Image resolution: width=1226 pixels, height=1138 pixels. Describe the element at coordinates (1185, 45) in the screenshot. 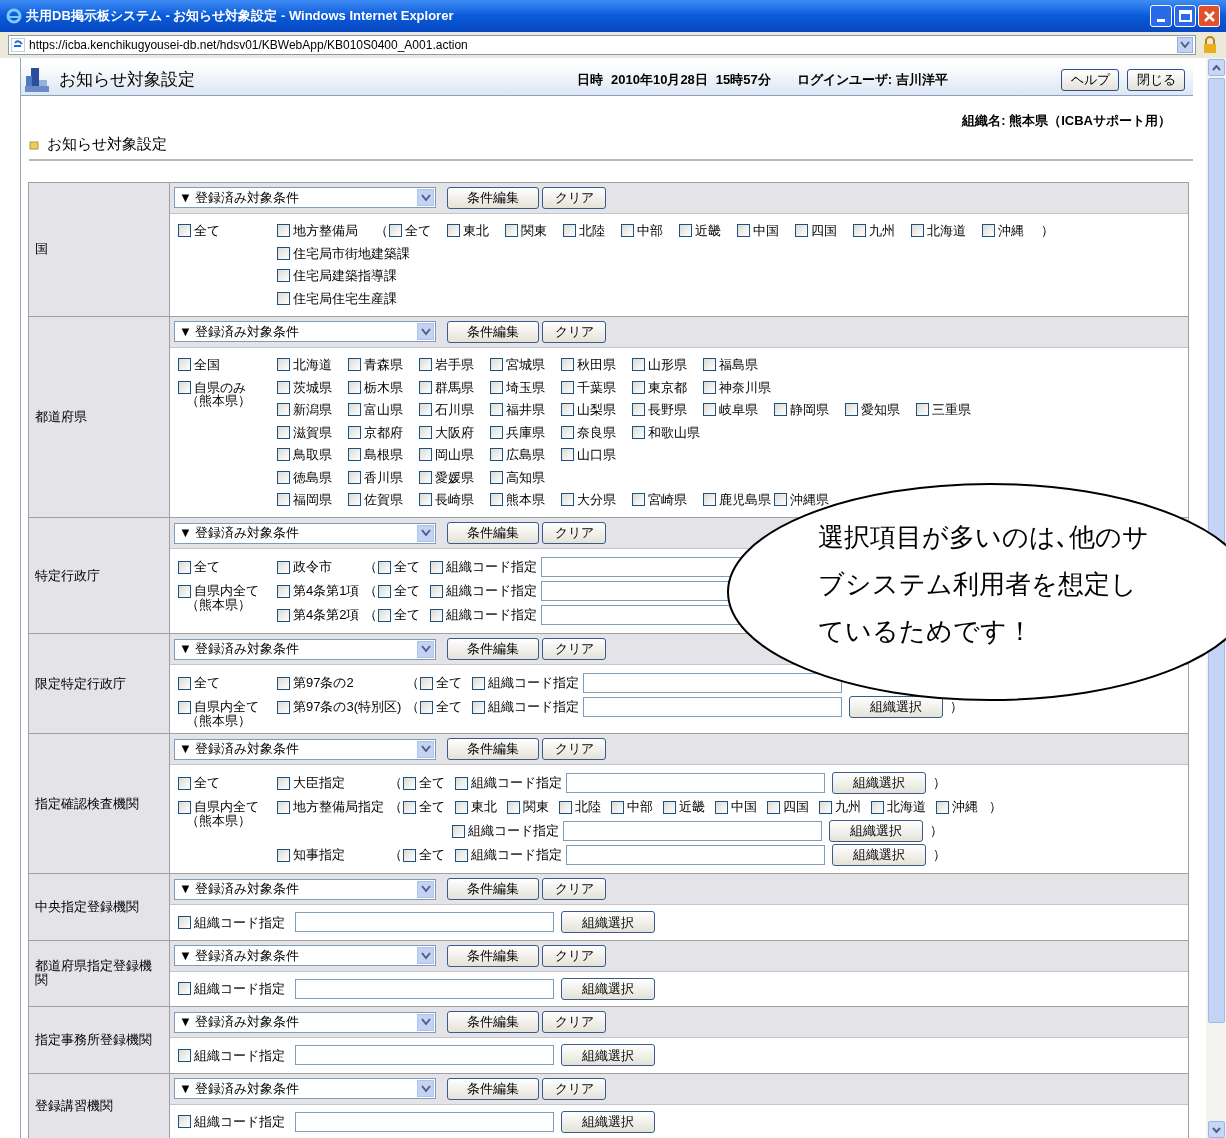

I see `dropdown-button` at that location.